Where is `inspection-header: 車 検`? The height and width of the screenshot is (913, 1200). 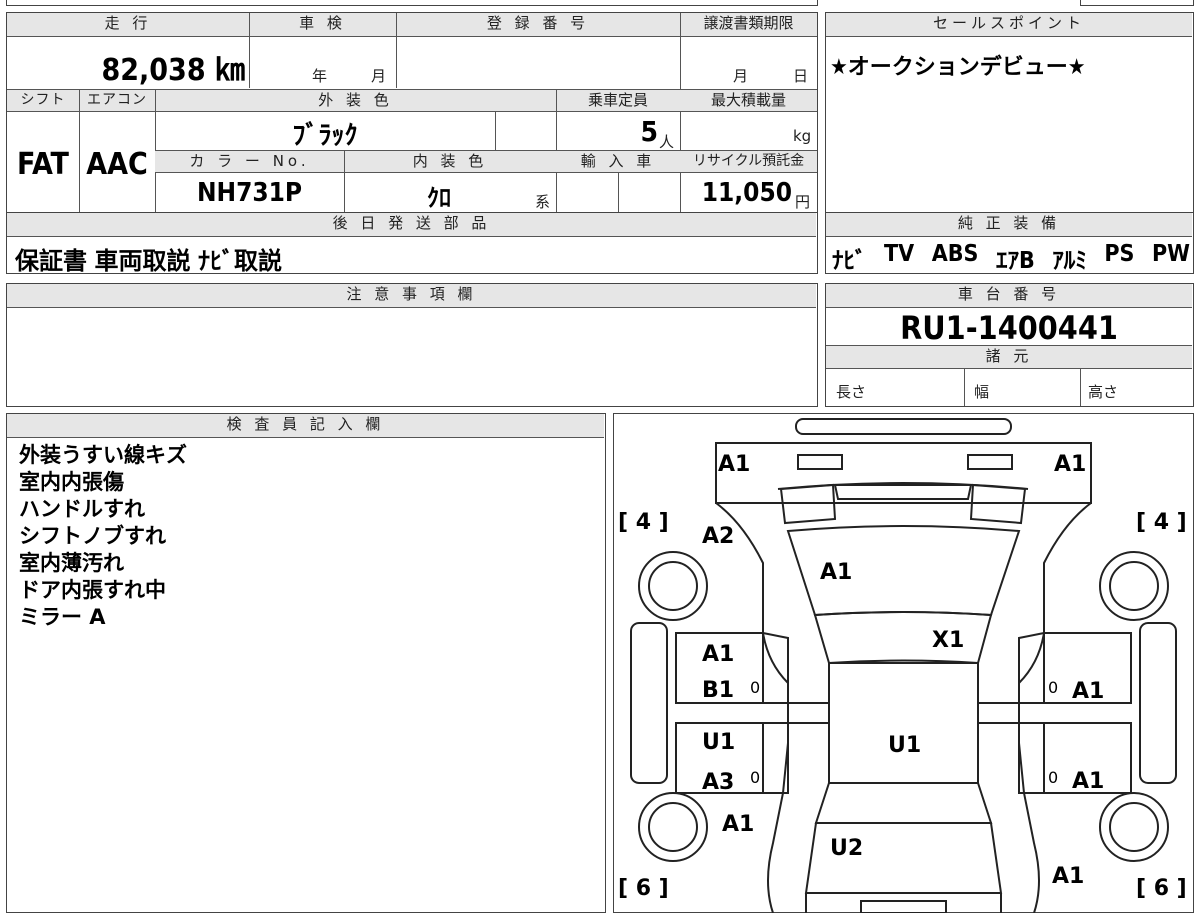
inspection-header: 車 検 is located at coordinates (322, 25).